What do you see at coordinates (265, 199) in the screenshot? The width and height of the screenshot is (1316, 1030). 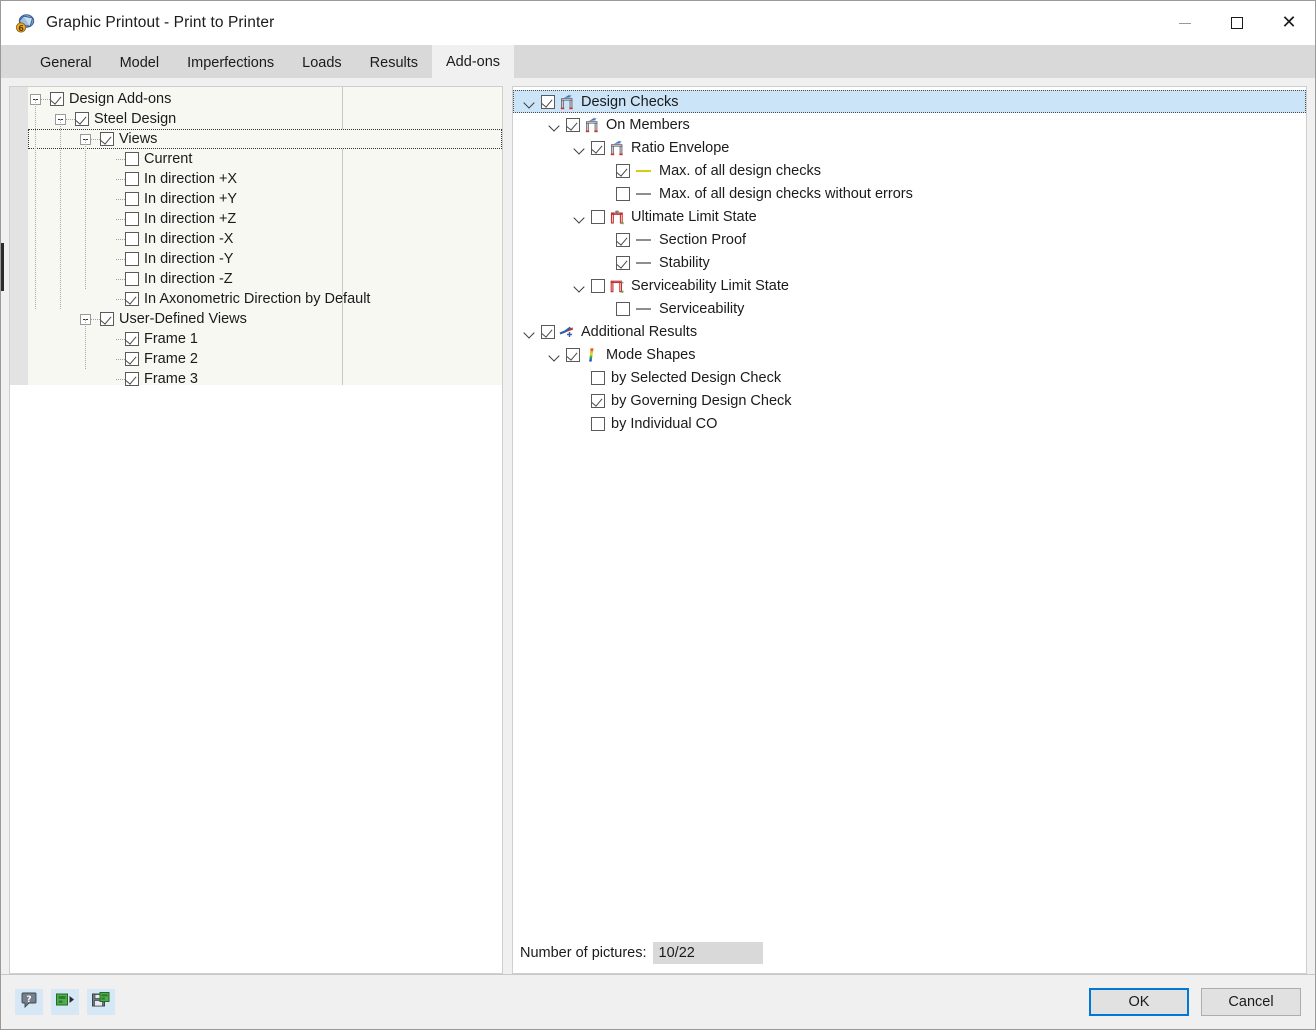 I see `tree-item: In direction +Y` at bounding box center [265, 199].